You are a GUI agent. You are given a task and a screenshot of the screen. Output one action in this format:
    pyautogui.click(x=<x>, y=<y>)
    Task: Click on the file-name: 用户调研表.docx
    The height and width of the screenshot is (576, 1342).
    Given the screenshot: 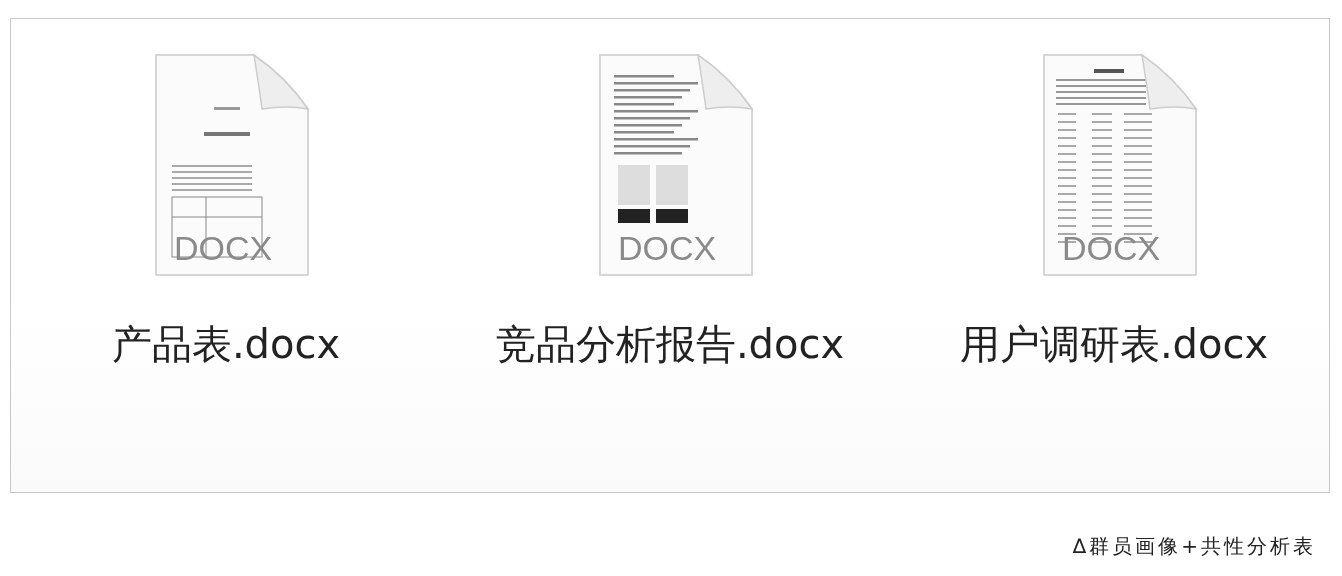 What is the action you would take?
    pyautogui.click(x=1114, y=344)
    